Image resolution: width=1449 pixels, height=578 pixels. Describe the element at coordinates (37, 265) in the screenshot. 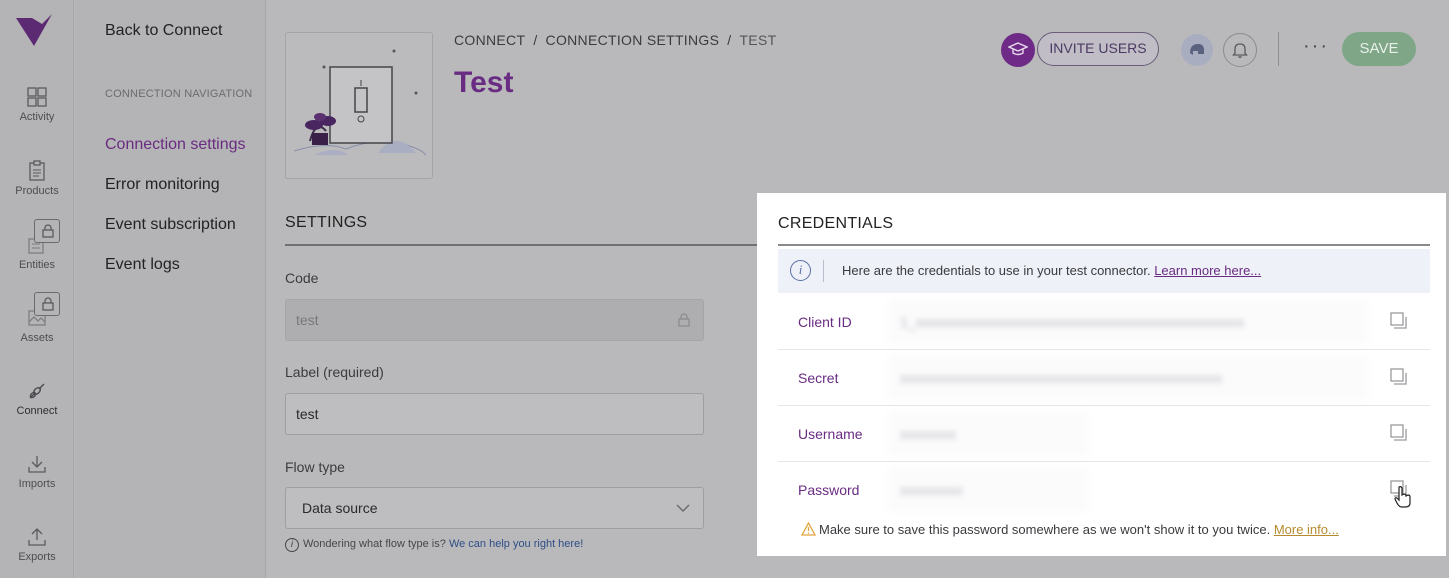

I see `rail-label: Entities` at that location.